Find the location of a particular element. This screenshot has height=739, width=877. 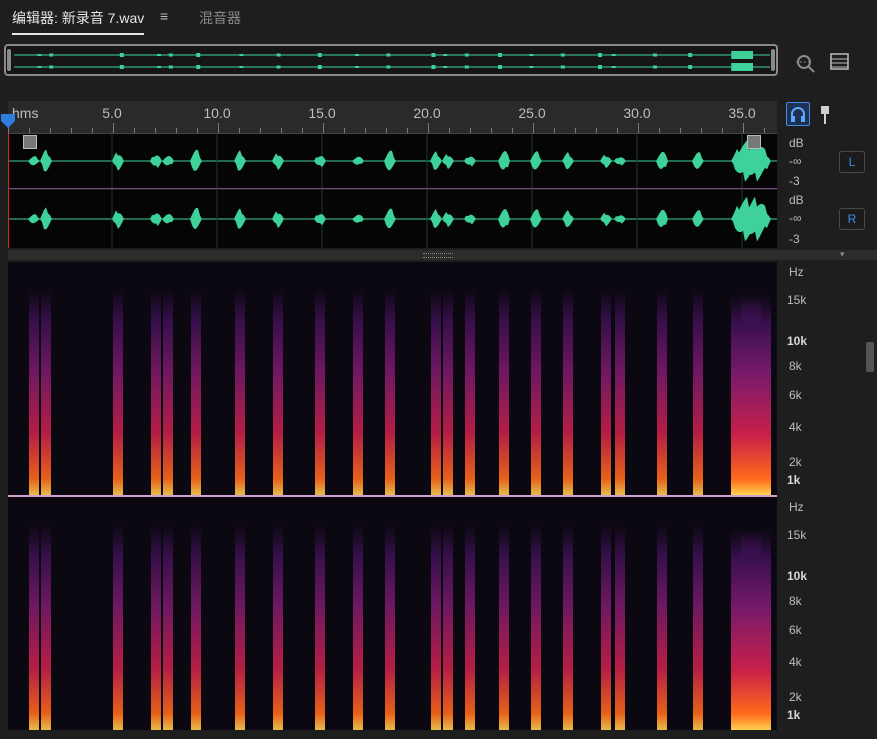

time-ruler: hms 5.0 10.0 15.0 20.0 25.0 30.0 35.0 is located at coordinates (392, 117).